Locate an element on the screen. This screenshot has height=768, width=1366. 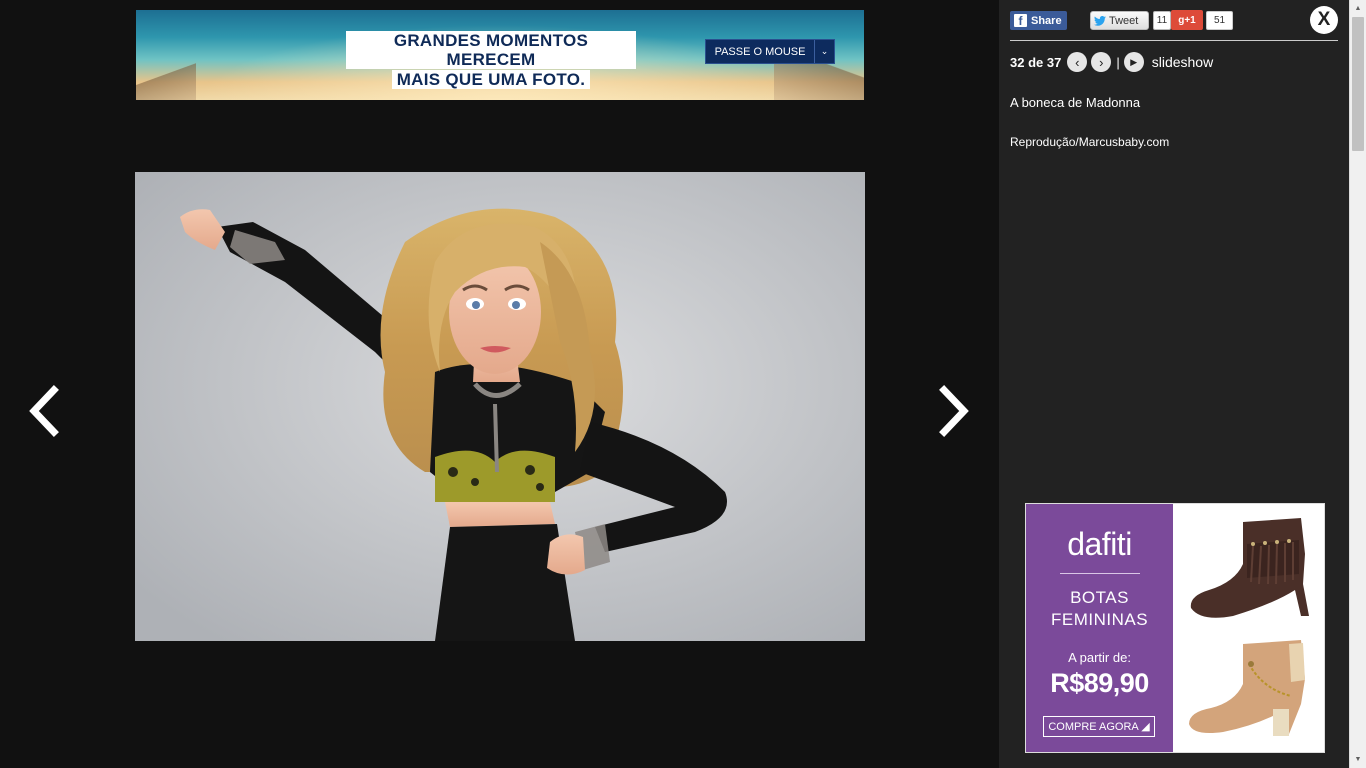
dafiti-ad-rule is located at coordinates (1100, 573).